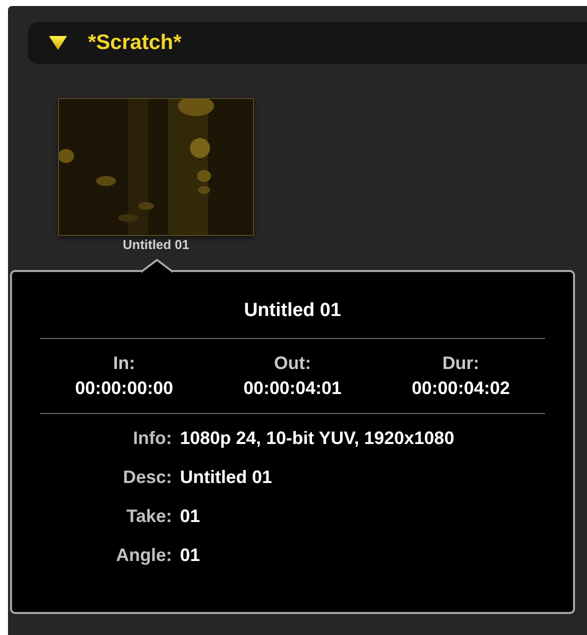 The height and width of the screenshot is (635, 587). What do you see at coordinates (148, 516) in the screenshot?
I see `detail-label: Take:` at bounding box center [148, 516].